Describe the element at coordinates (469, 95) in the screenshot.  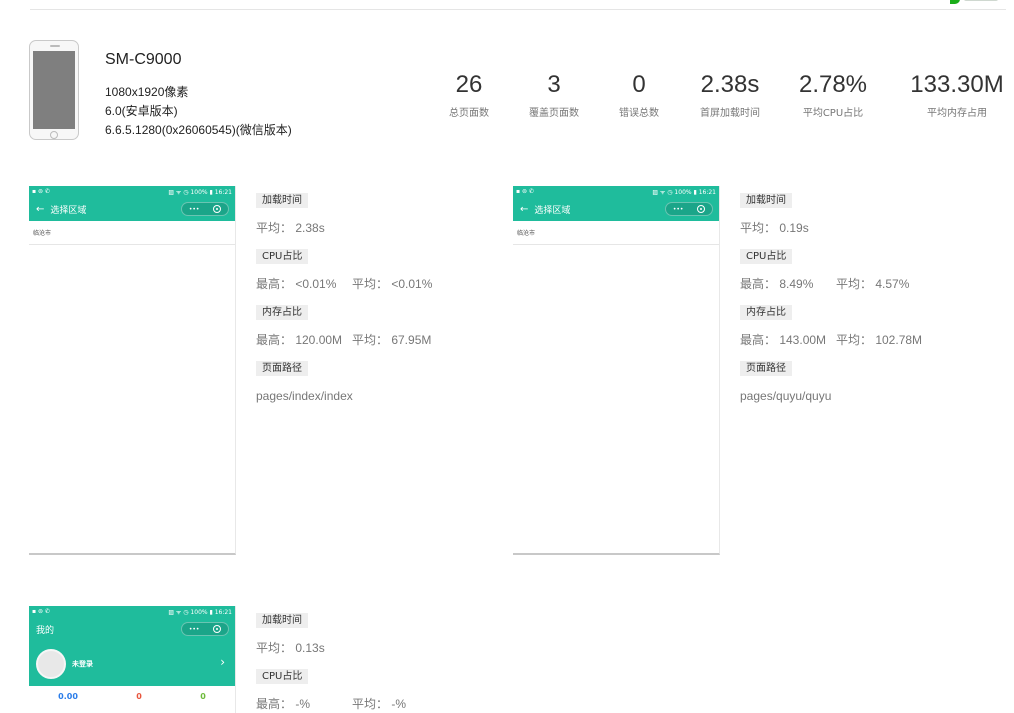
I see `stat-total-pages: 26 总页面数` at that location.